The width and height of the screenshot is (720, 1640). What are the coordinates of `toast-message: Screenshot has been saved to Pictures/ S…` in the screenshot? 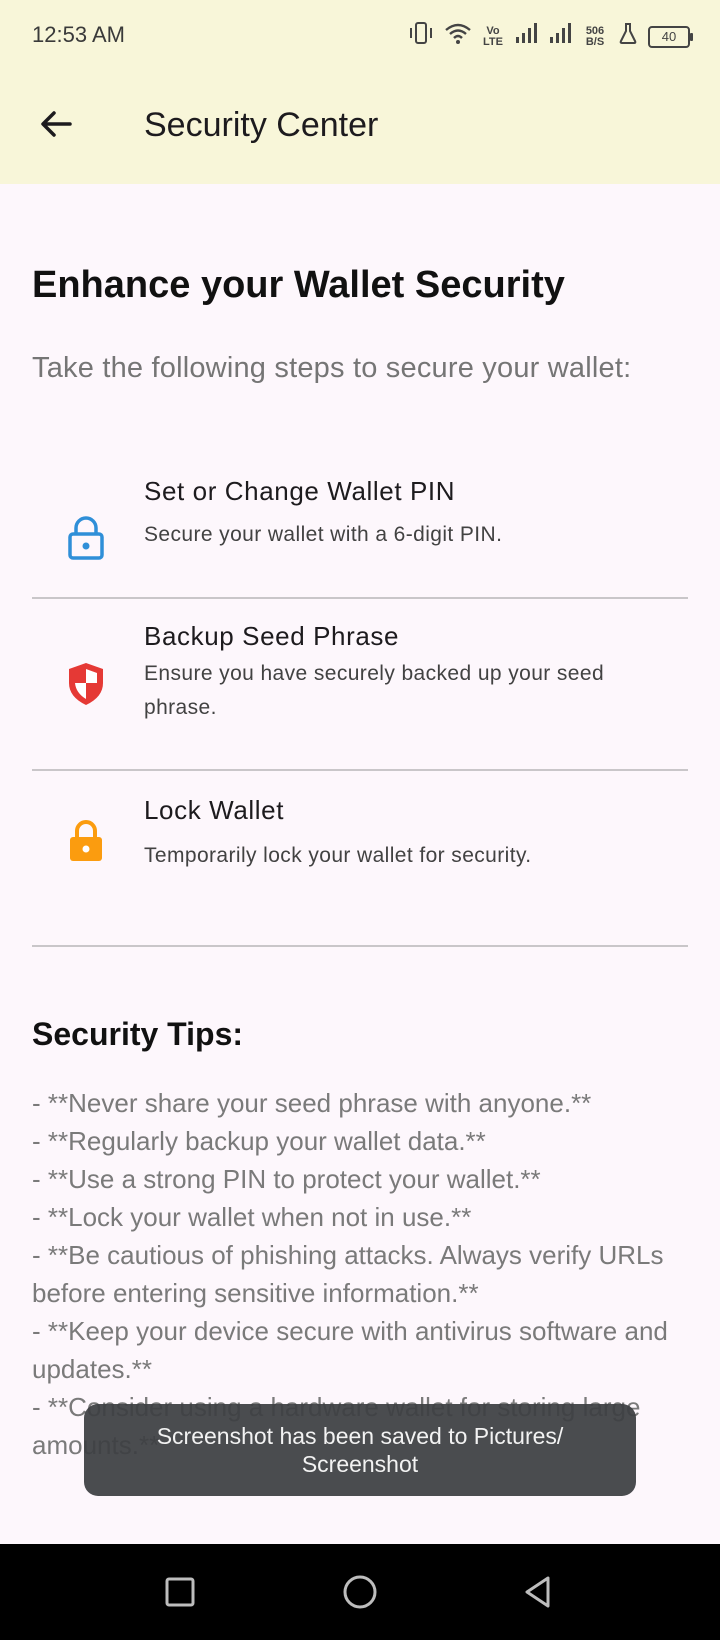 It's located at (360, 1450).